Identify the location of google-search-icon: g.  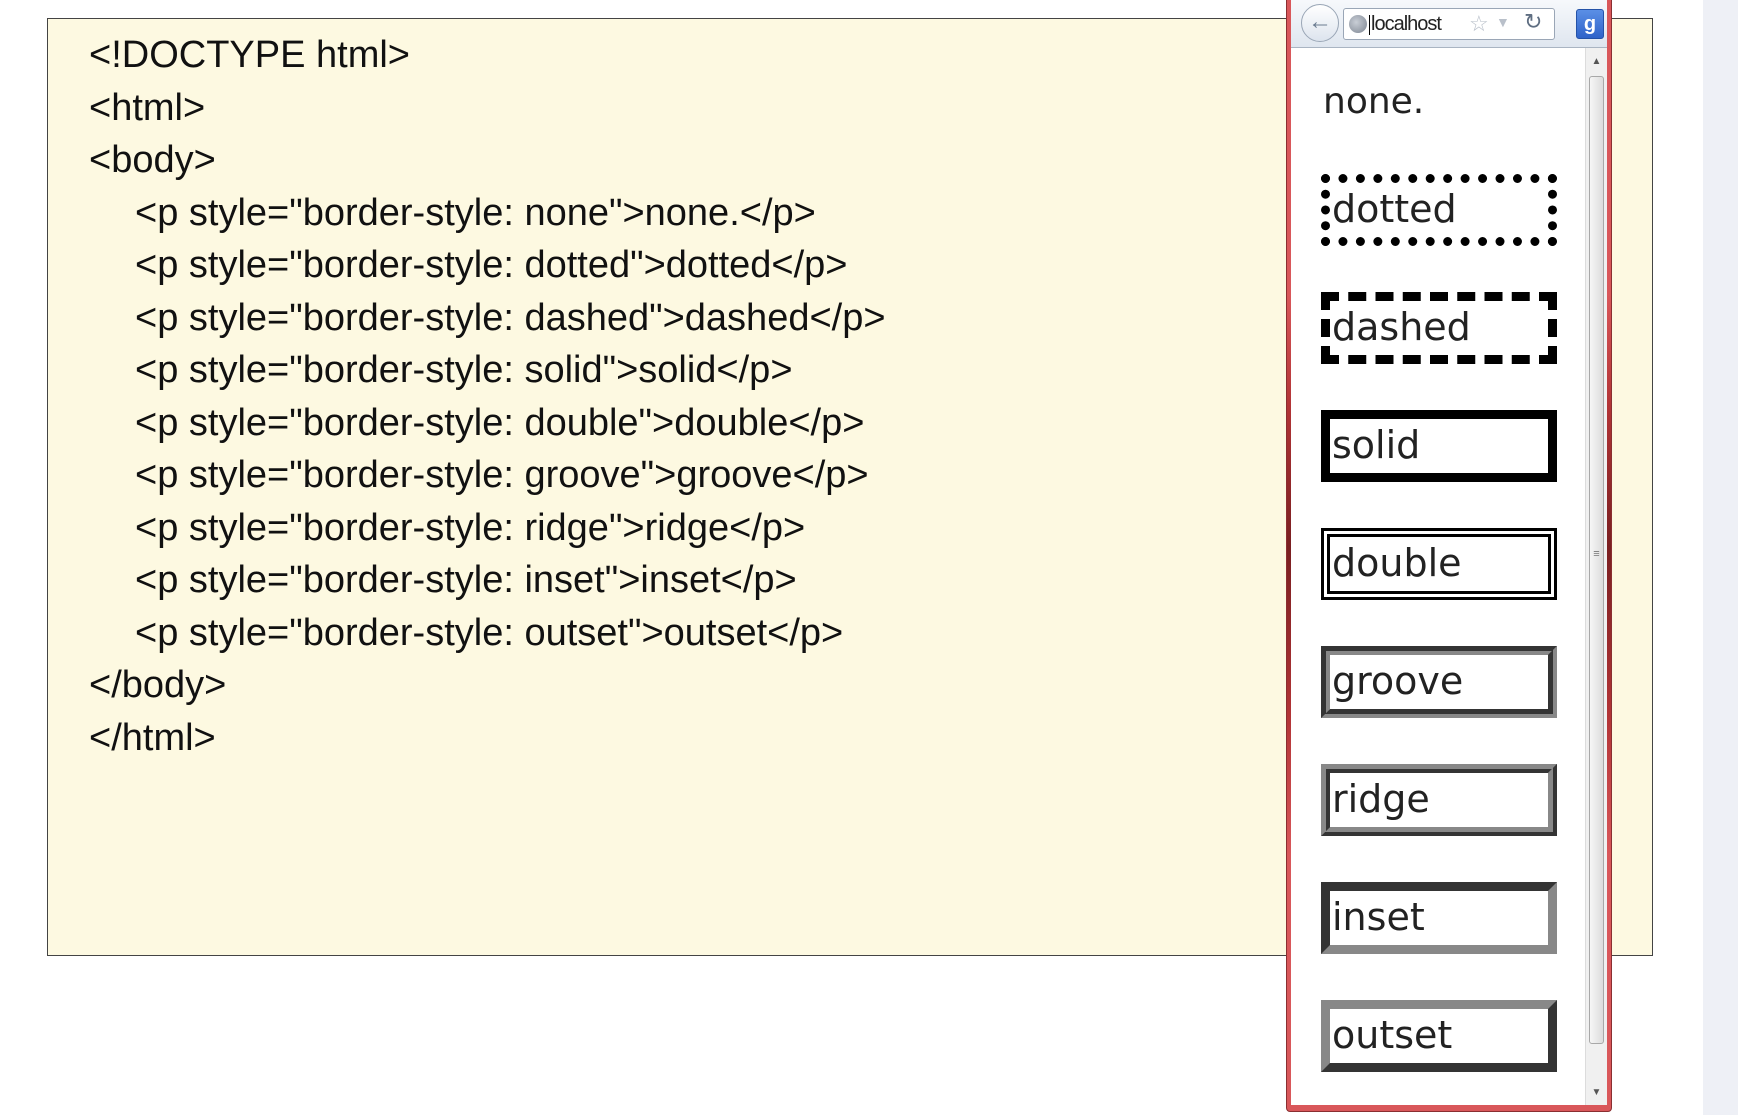
(1590, 24).